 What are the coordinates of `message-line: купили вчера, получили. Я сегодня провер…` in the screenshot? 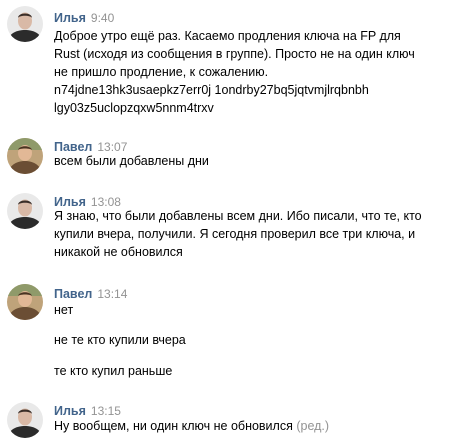 It's located at (235, 234).